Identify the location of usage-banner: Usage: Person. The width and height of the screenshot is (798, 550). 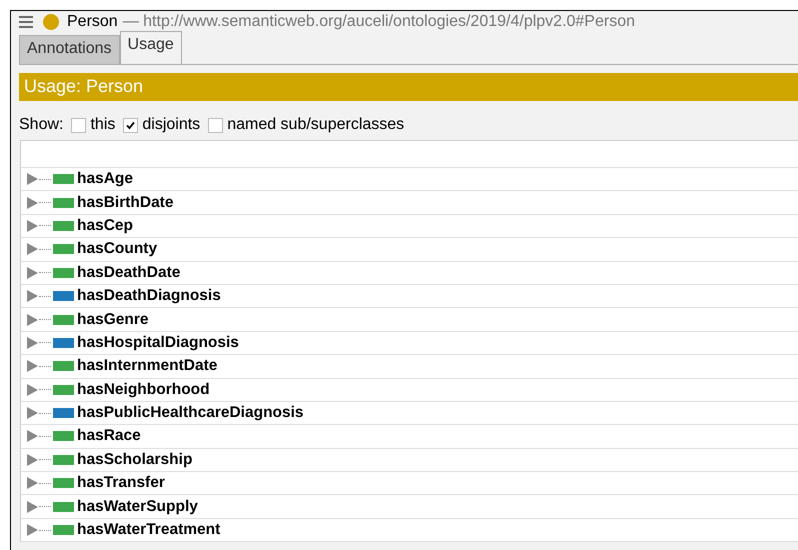
(408, 87).